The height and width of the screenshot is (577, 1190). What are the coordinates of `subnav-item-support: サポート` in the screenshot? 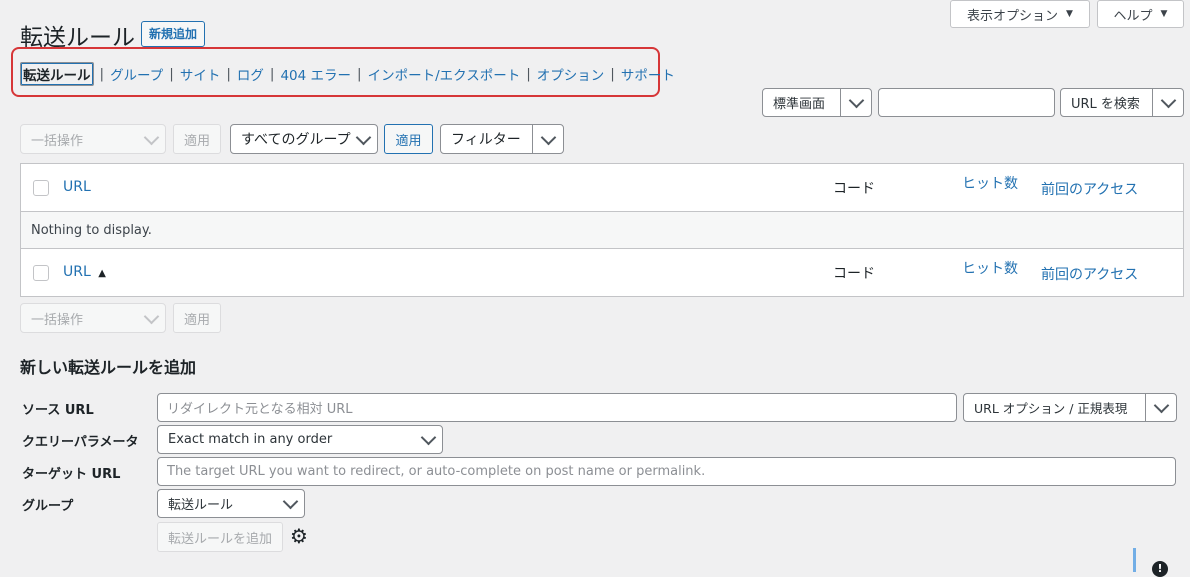 It's located at (648, 74).